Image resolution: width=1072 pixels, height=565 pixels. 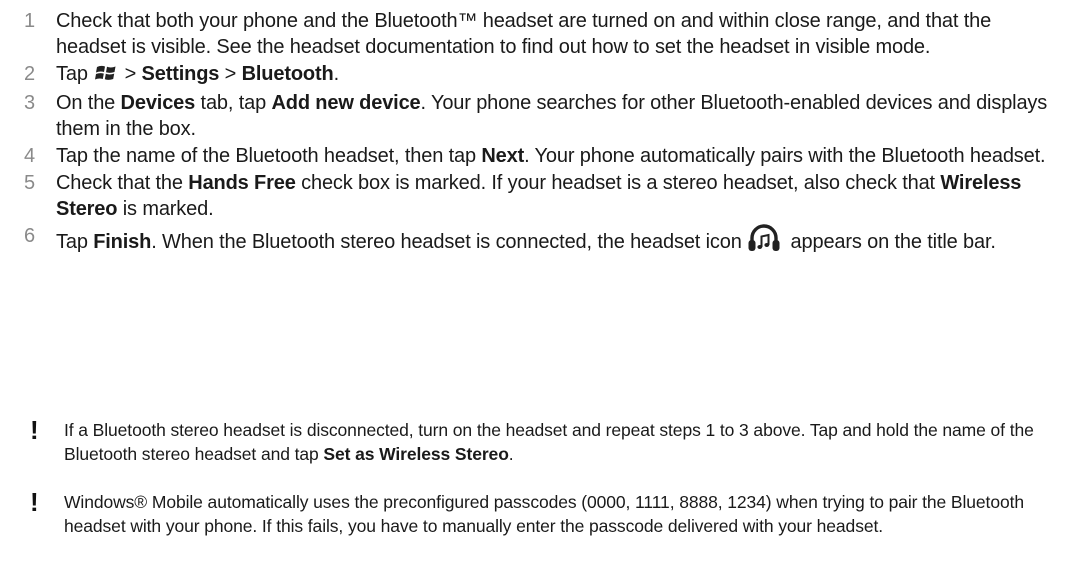 I want to click on windows-start-icon, so click(x=106, y=76).